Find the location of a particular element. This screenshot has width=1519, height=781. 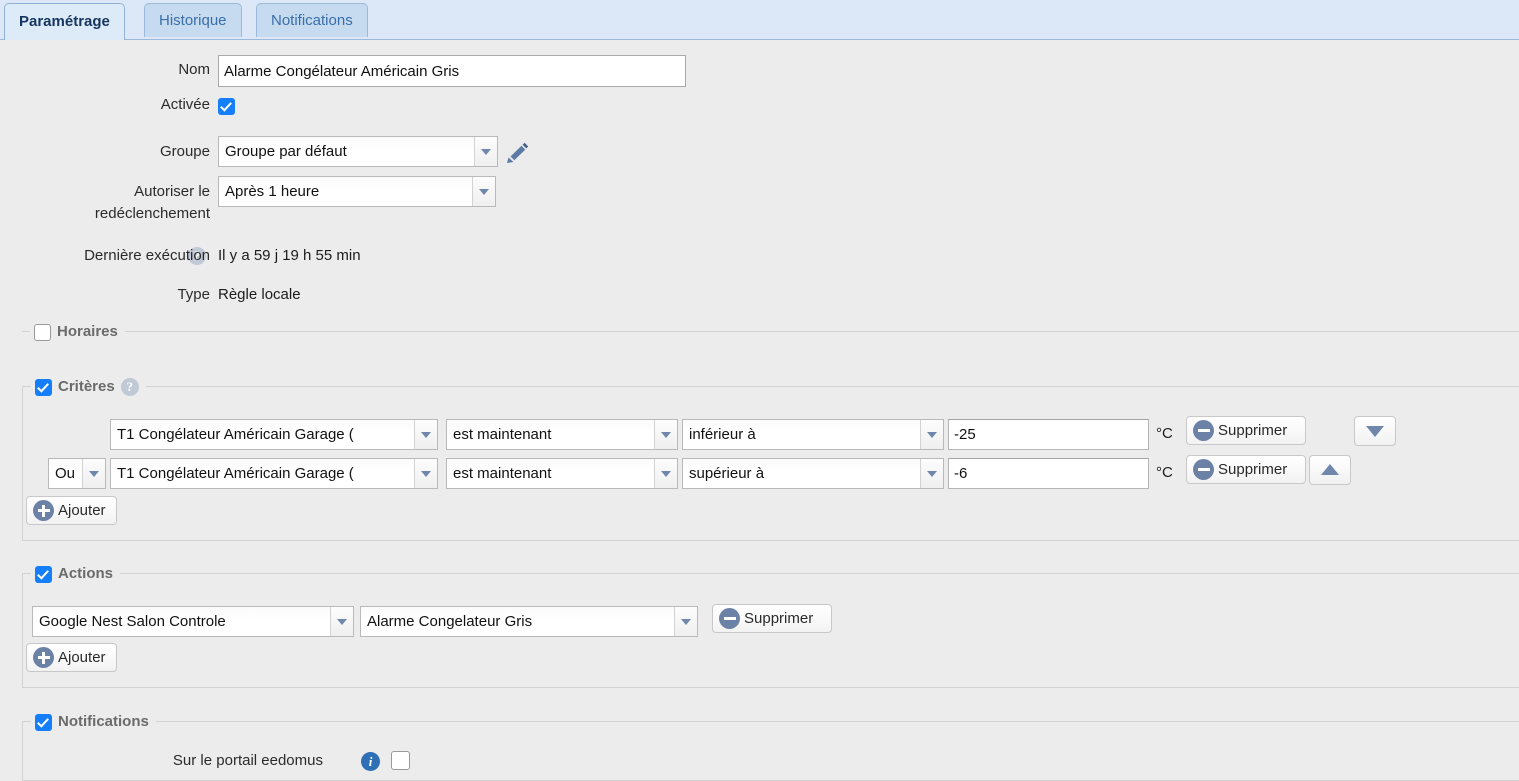

retrigger-select: Après 1 heure is located at coordinates (357, 191).